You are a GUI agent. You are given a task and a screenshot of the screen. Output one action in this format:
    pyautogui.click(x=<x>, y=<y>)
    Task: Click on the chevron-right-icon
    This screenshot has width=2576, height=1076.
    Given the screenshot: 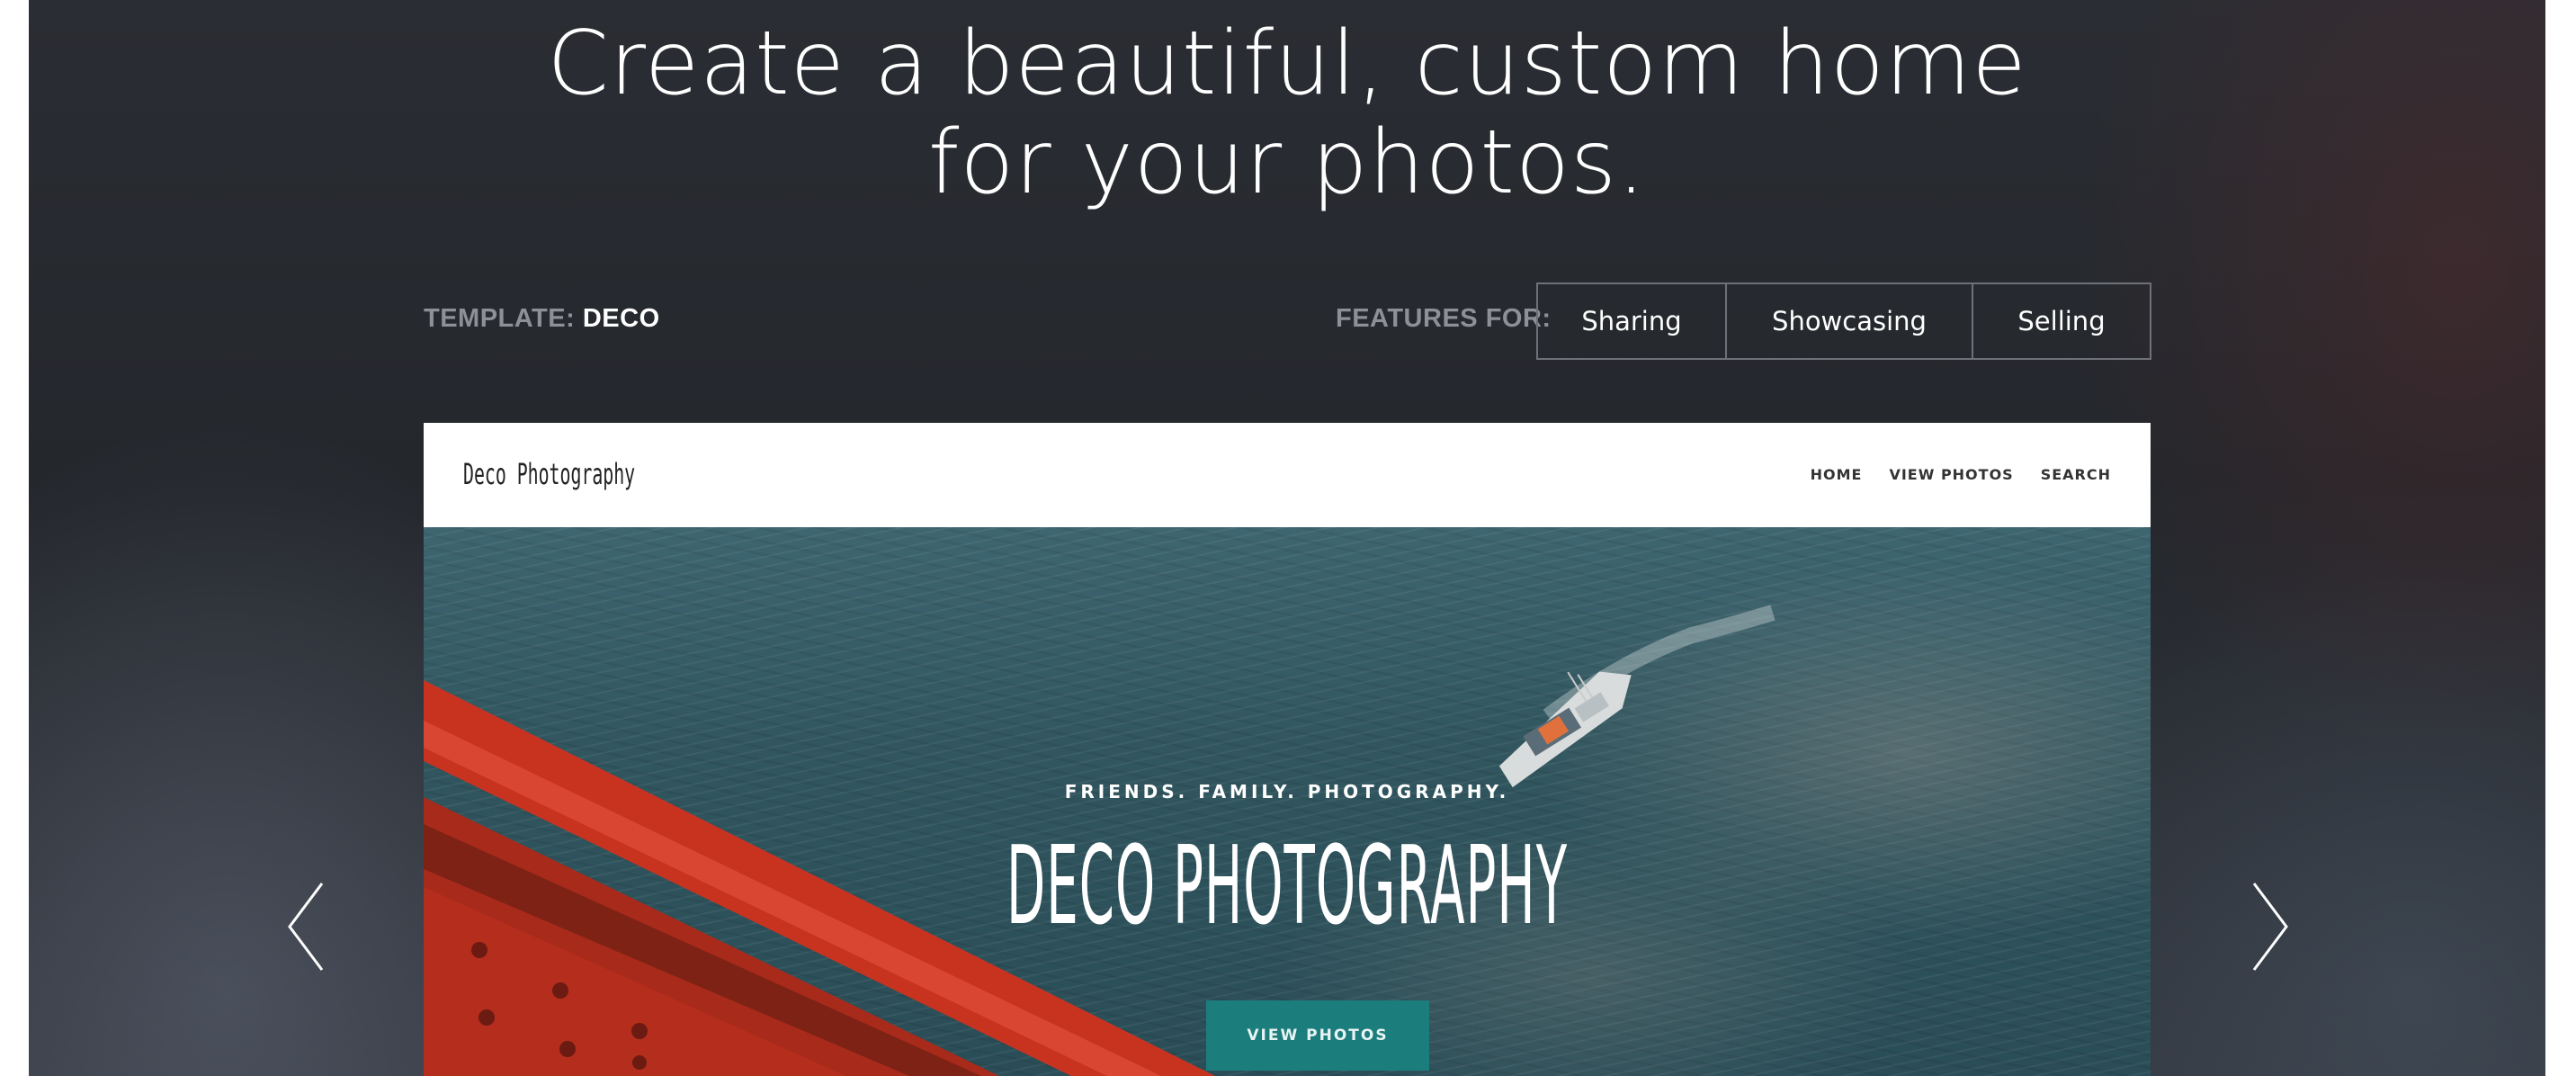 What is the action you would take?
    pyautogui.click(x=2267, y=927)
    